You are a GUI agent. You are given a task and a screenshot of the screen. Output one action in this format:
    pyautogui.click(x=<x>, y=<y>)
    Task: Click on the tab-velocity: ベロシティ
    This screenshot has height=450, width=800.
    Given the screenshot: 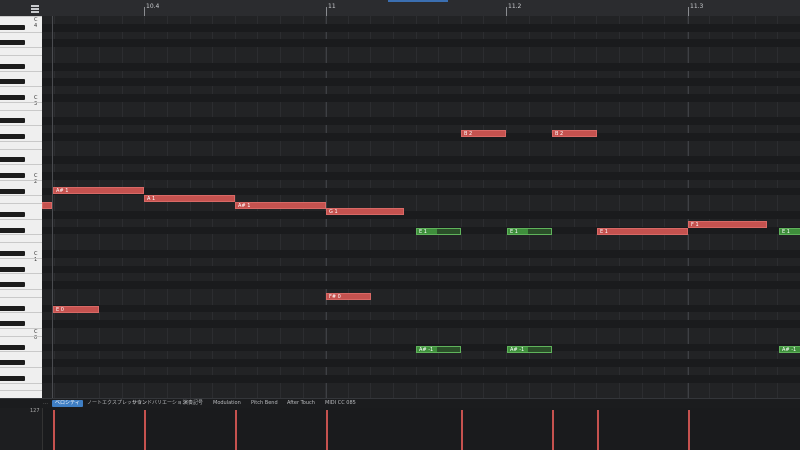 What is the action you would take?
    pyautogui.click(x=67, y=403)
    